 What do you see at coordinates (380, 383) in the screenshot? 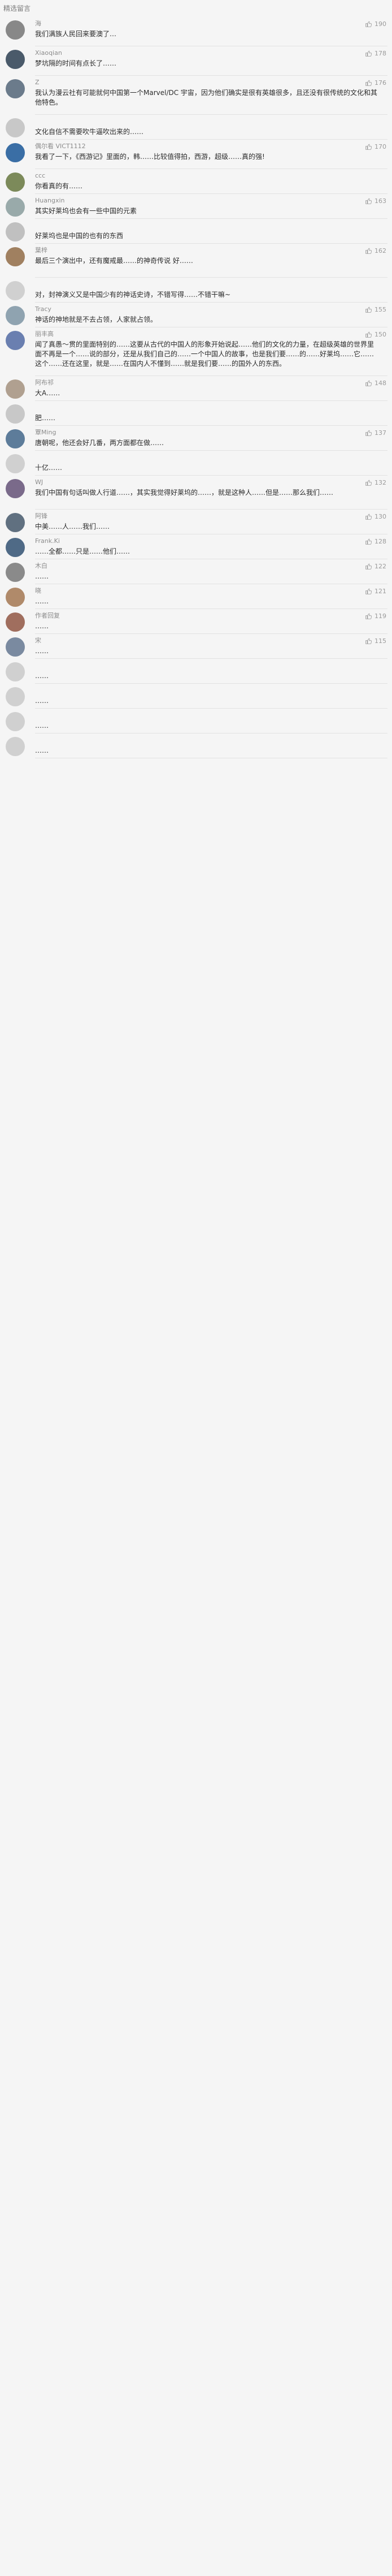
I see `like-count: 148` at bounding box center [380, 383].